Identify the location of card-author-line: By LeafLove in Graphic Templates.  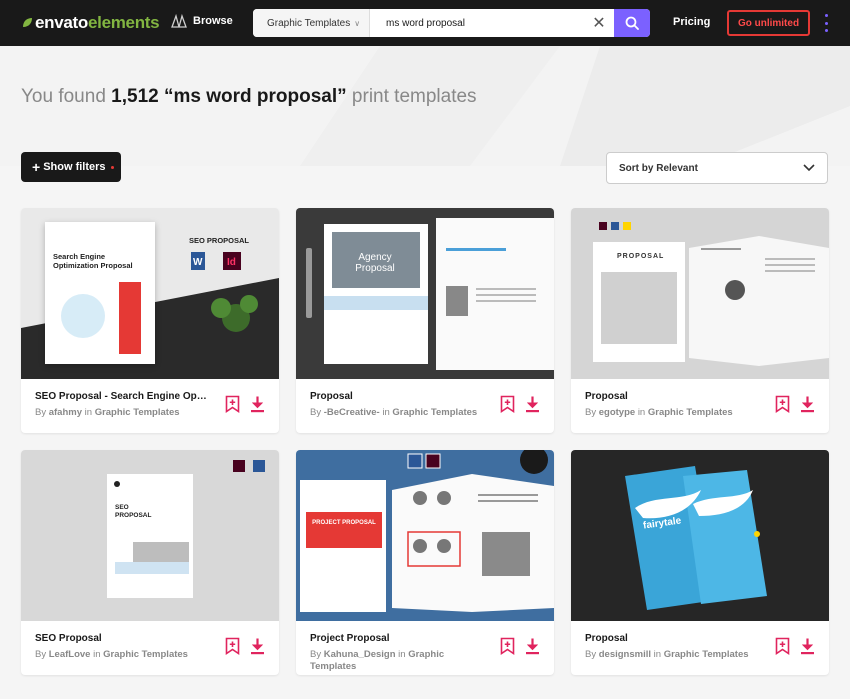
(122, 655).